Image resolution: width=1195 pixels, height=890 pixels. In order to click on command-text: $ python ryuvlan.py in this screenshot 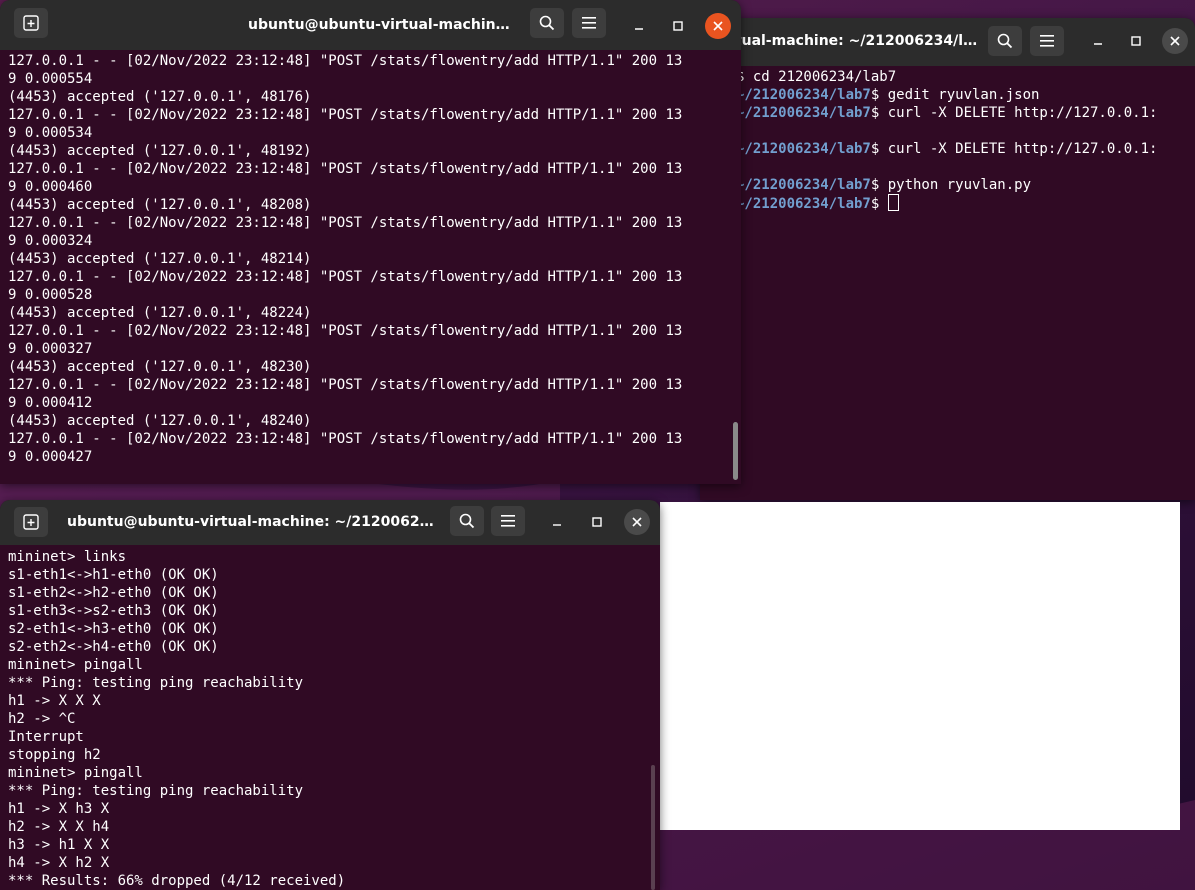, I will do `click(951, 185)`.